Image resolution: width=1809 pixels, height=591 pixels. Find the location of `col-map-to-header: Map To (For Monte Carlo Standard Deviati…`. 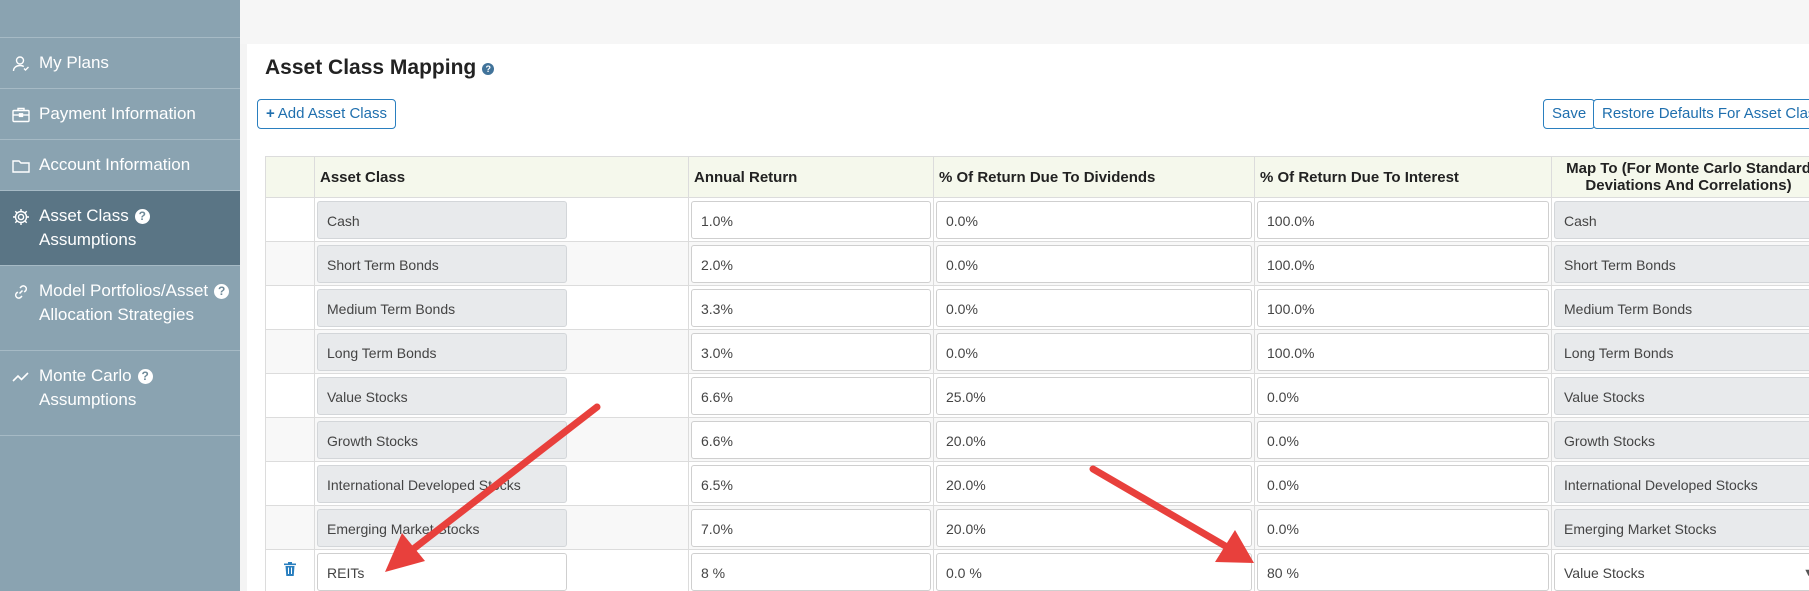

col-map-to-header: Map To (For Monte Carlo Standard Deviati… is located at coordinates (1680, 177).